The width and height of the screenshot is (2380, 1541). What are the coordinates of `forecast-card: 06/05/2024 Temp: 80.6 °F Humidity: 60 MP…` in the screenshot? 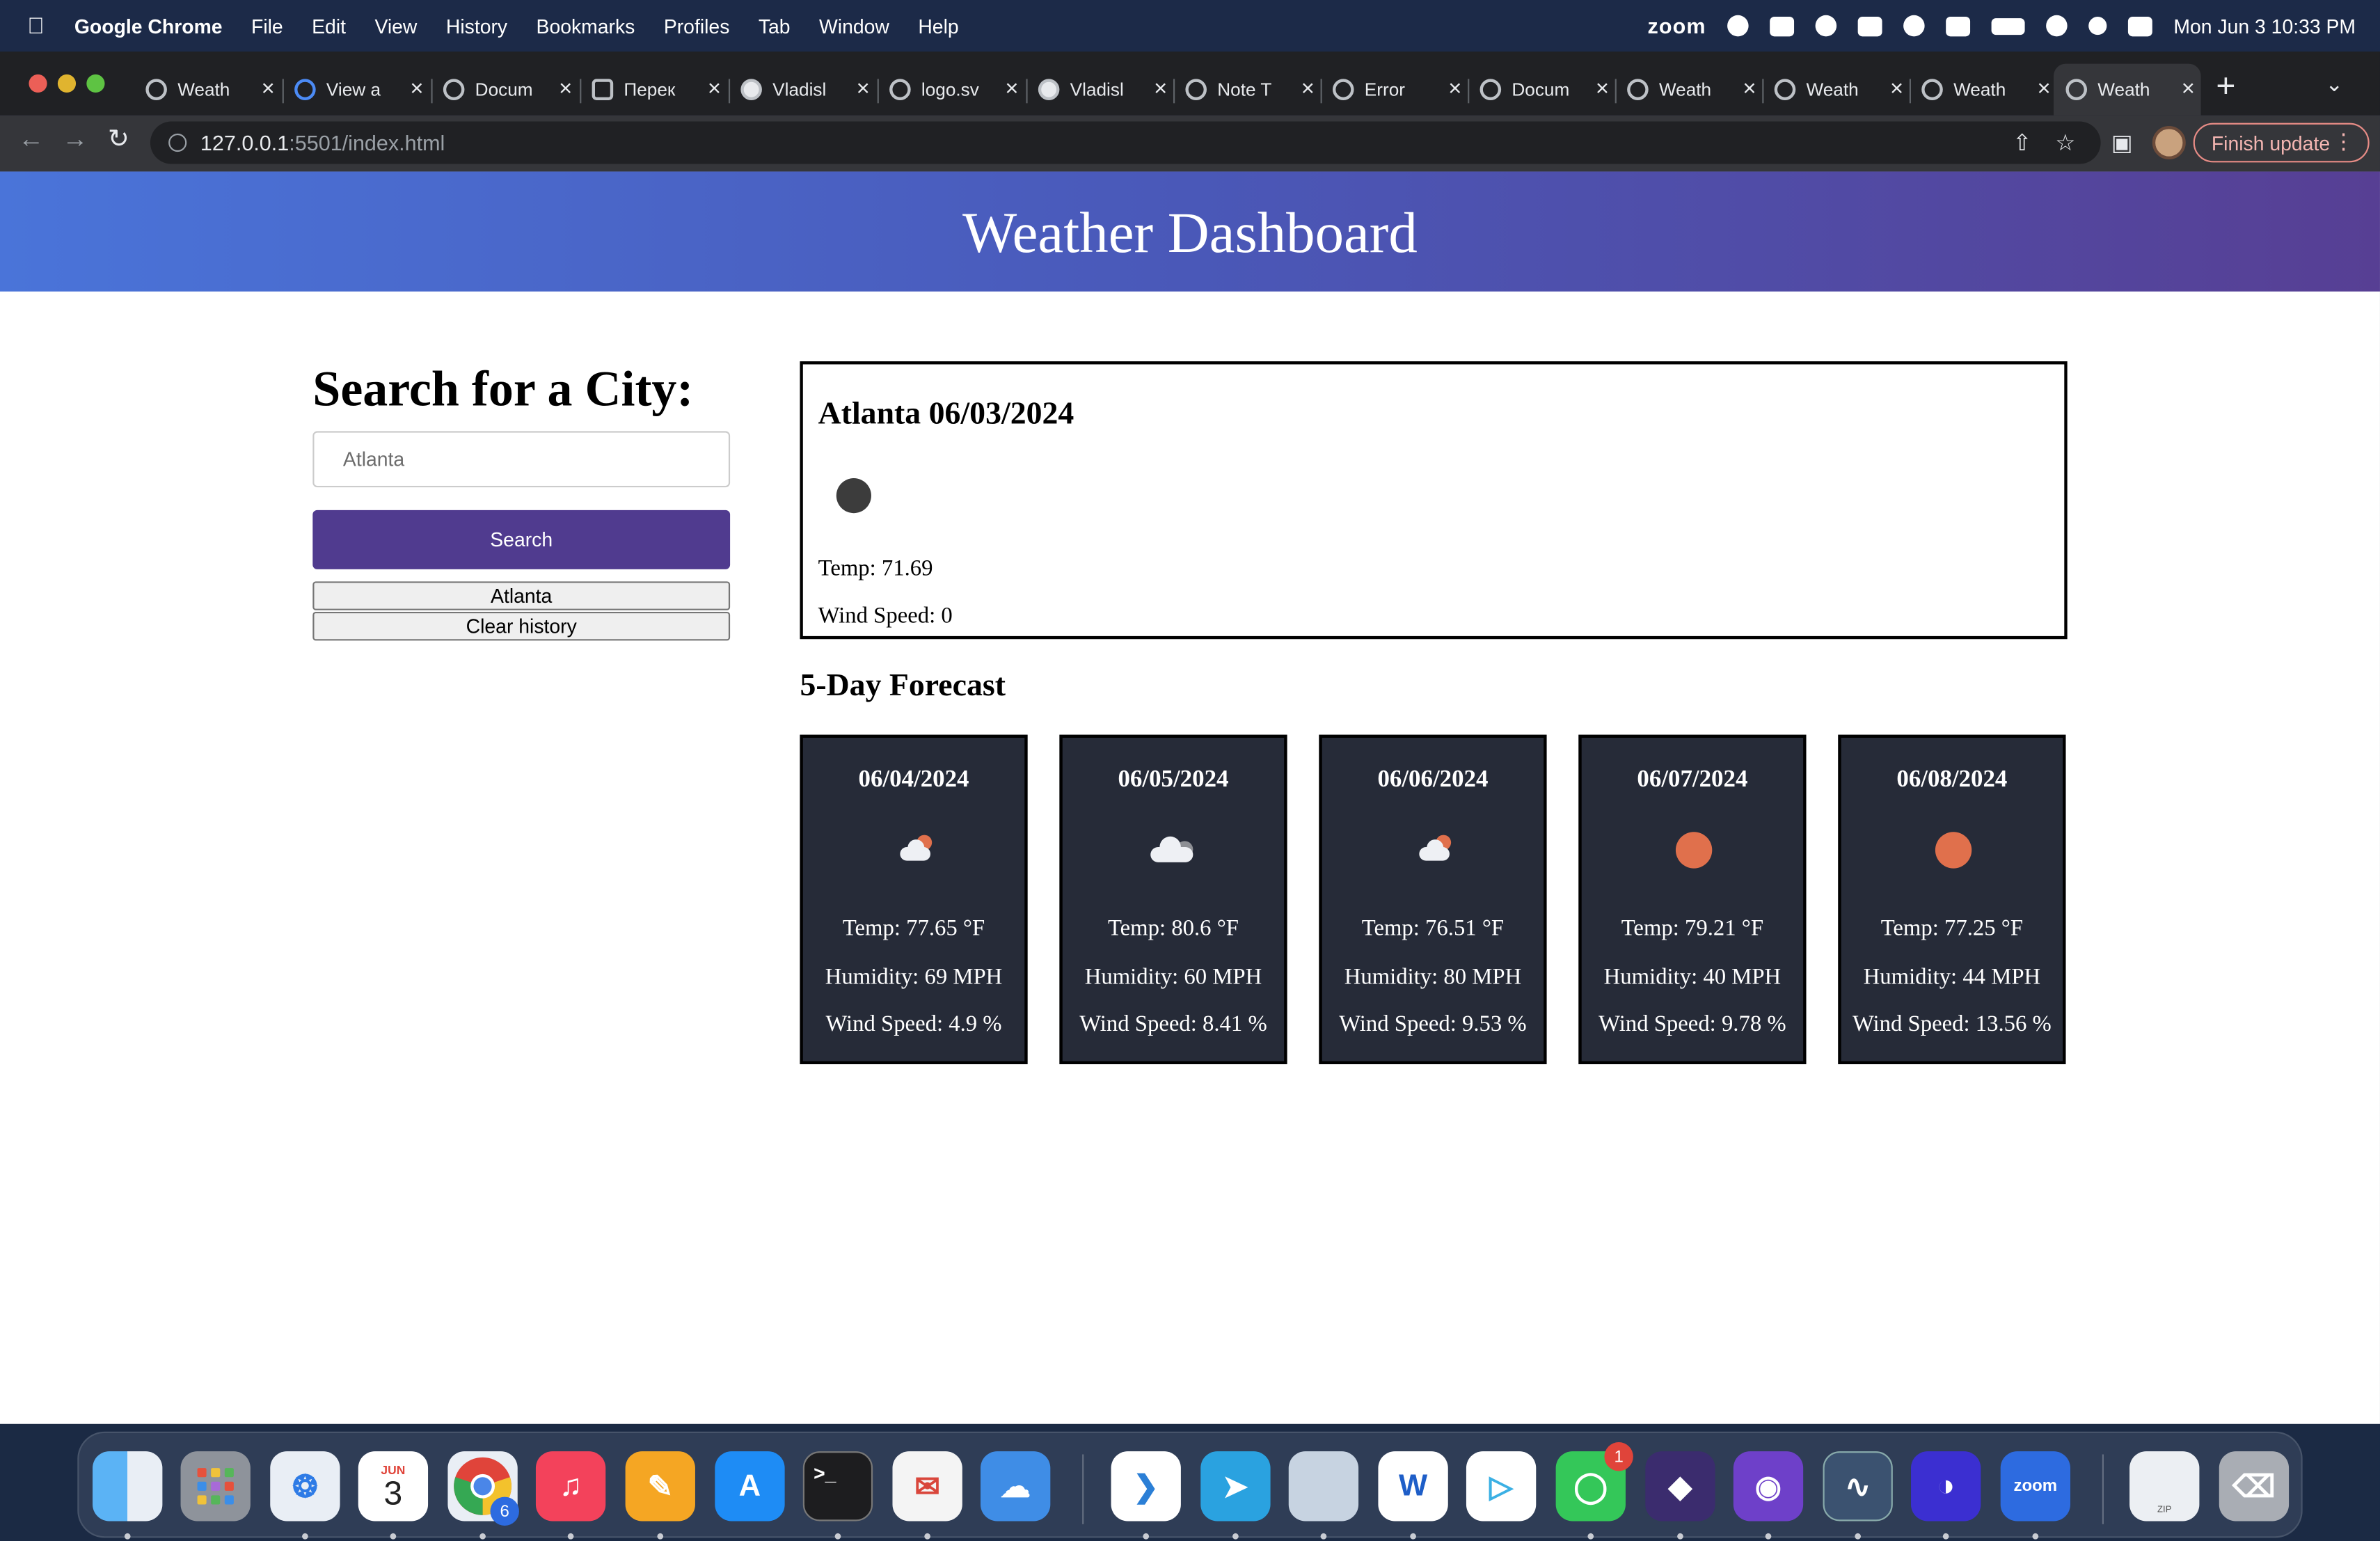 It's located at (1173, 899).